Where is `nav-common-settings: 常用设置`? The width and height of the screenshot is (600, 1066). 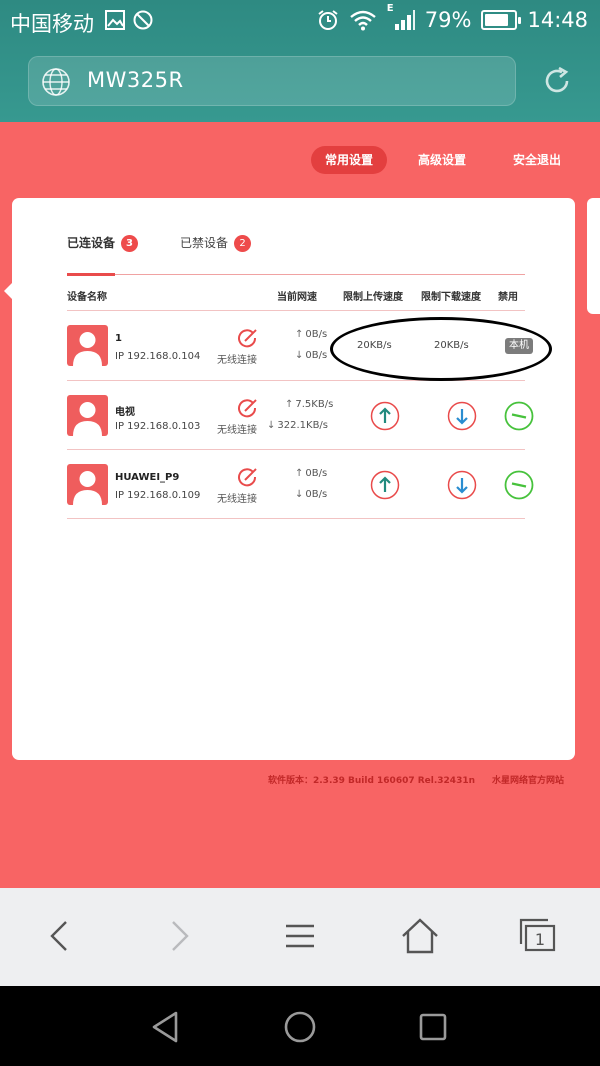 nav-common-settings: 常用设置 is located at coordinates (349, 160).